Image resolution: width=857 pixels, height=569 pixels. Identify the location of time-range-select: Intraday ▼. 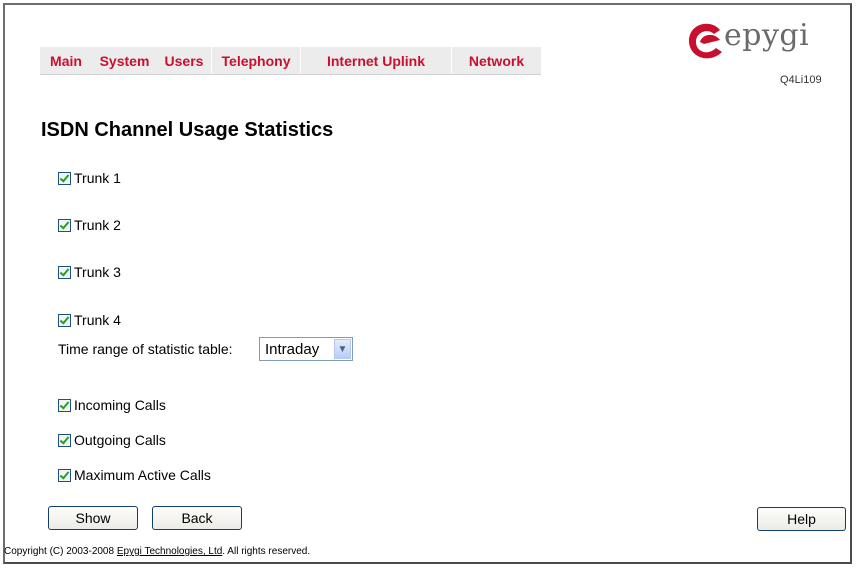
(306, 349).